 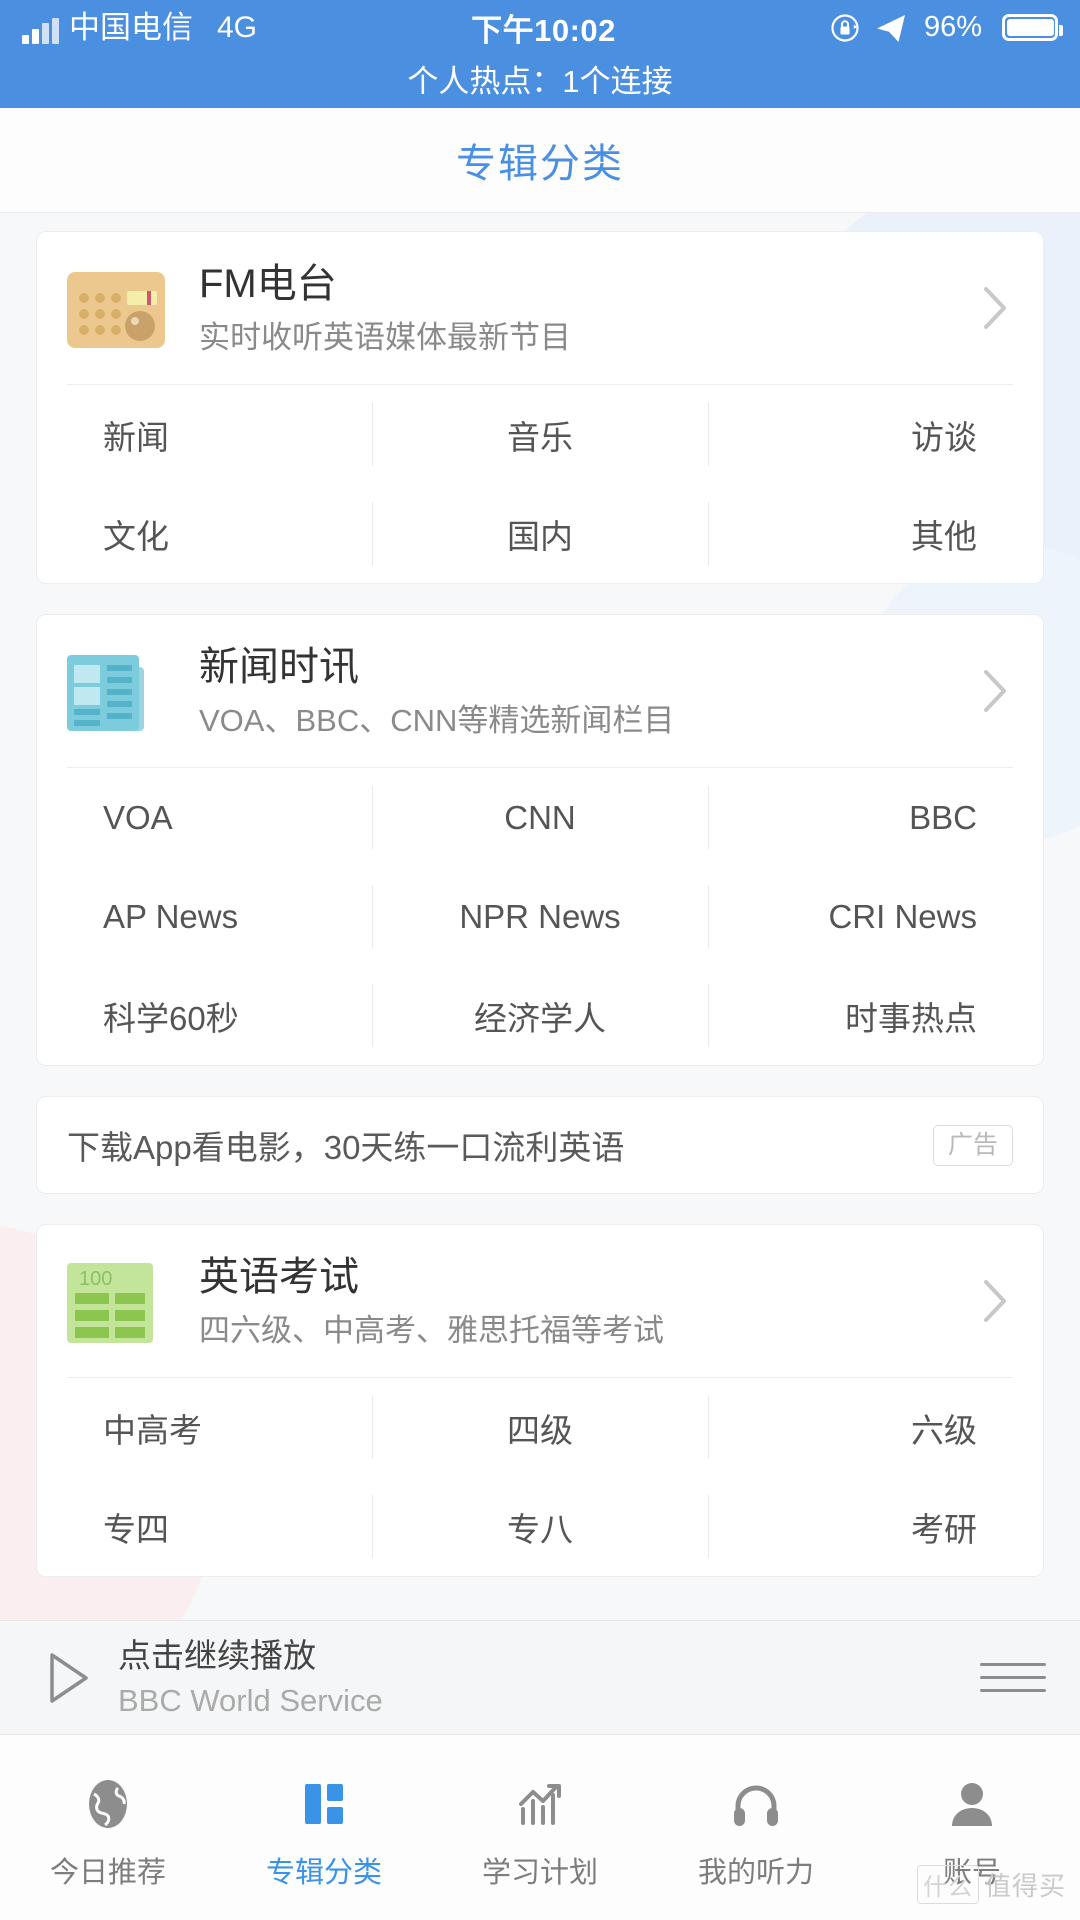 What do you see at coordinates (540, 1804) in the screenshot?
I see `chart-growth-icon` at bounding box center [540, 1804].